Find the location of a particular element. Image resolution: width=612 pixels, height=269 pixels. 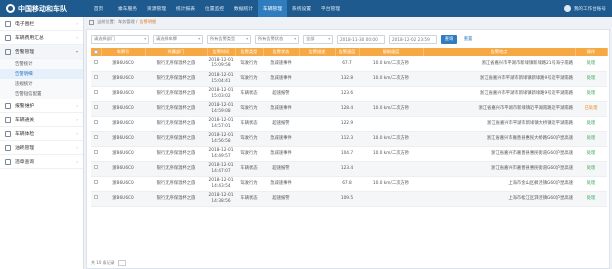

sidebar-subitem: 告警明细 is located at coordinates (41, 74).